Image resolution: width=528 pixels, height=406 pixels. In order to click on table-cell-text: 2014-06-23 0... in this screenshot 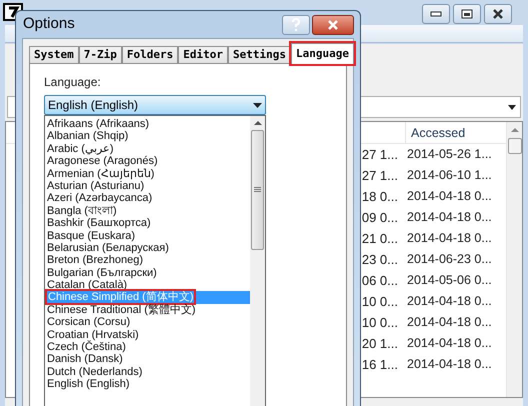, I will do `click(449, 259)`.